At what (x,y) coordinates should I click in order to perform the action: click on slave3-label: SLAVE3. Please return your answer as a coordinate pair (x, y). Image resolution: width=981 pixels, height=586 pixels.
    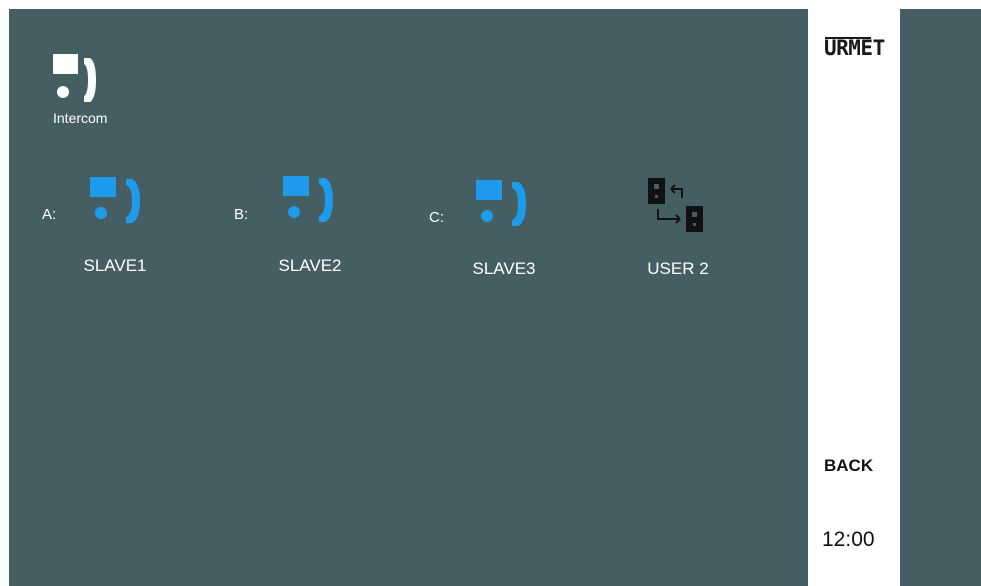
    Looking at the image, I should click on (504, 269).